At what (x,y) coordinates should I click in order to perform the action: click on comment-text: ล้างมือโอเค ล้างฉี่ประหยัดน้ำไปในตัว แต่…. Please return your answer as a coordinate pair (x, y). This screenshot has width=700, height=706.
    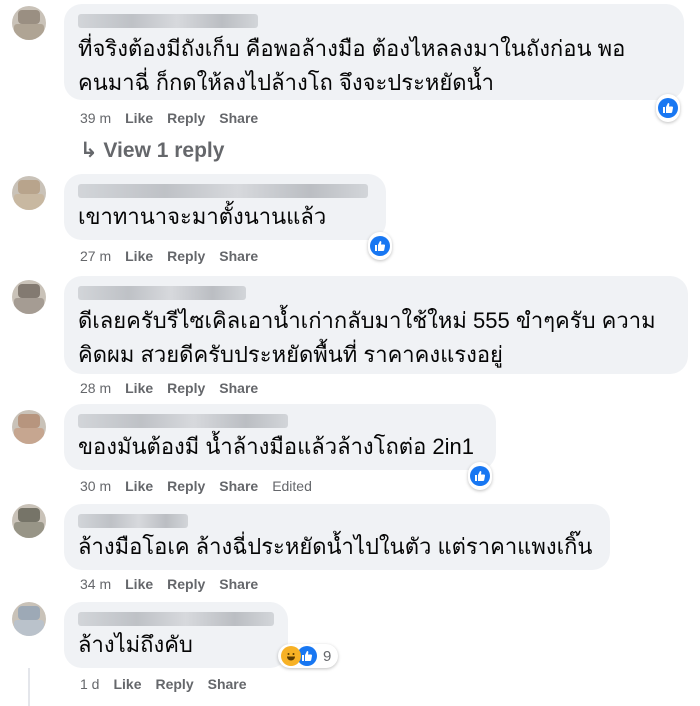
    Looking at the image, I should click on (335, 546).